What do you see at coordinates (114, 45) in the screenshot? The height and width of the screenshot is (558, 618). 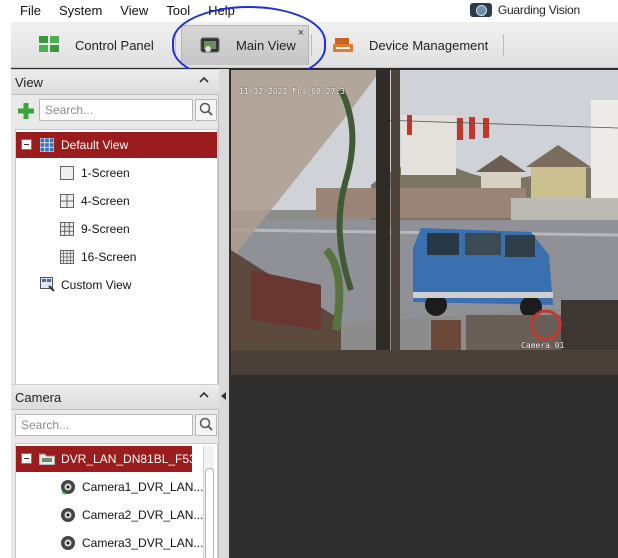 I see `tab-label: Control Panel` at bounding box center [114, 45].